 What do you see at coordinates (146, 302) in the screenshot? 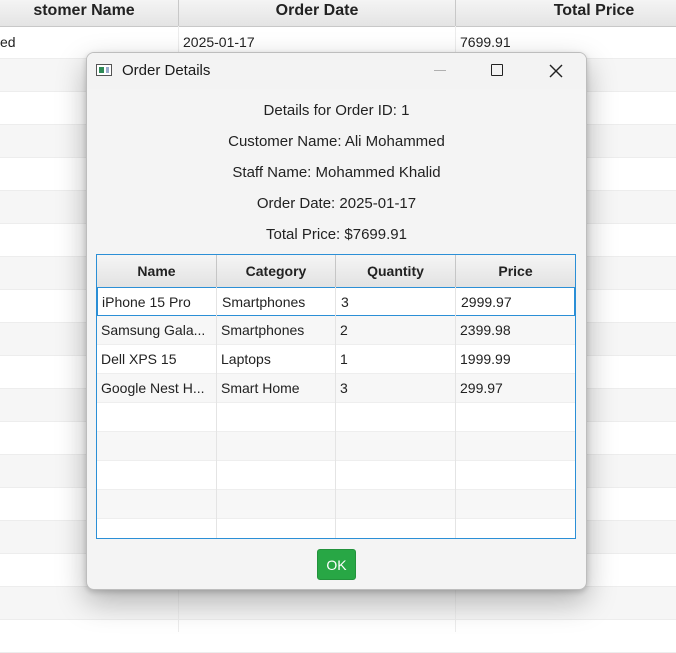
I see `cell-name: iPhone 15 Pro` at bounding box center [146, 302].